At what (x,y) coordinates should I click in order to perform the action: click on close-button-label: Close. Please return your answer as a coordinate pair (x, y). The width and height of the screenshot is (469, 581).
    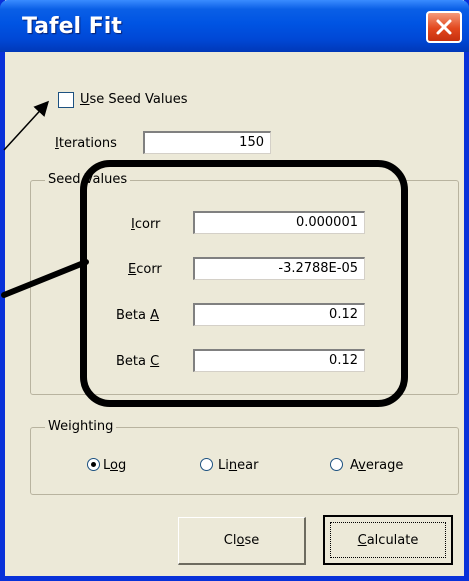
    Looking at the image, I should click on (241, 540).